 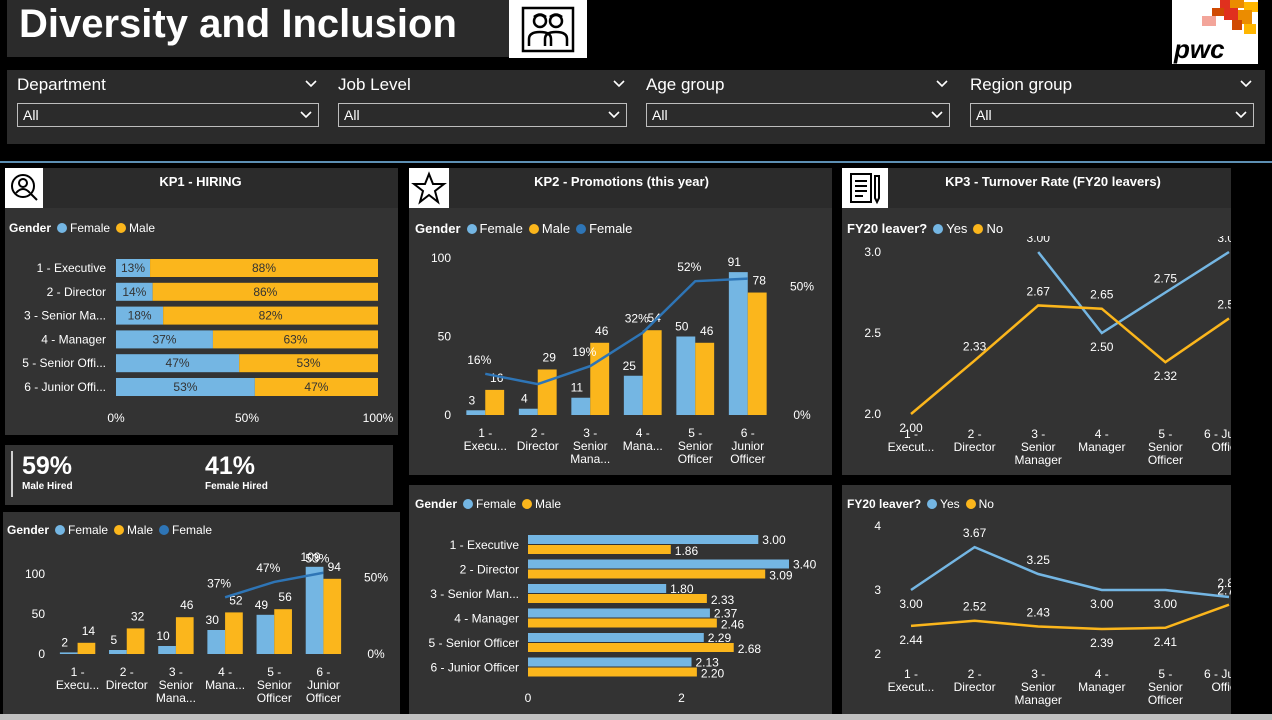 What do you see at coordinates (47, 466) in the screenshot?
I see `male-hired-value: 59%` at bounding box center [47, 466].